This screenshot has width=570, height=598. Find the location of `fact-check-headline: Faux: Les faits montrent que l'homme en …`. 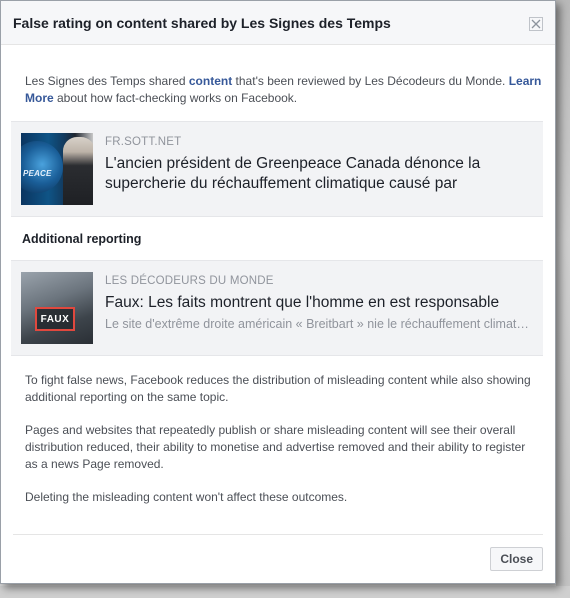

fact-check-headline: Faux: Les faits montrent que l'homme en … is located at coordinates (318, 303).